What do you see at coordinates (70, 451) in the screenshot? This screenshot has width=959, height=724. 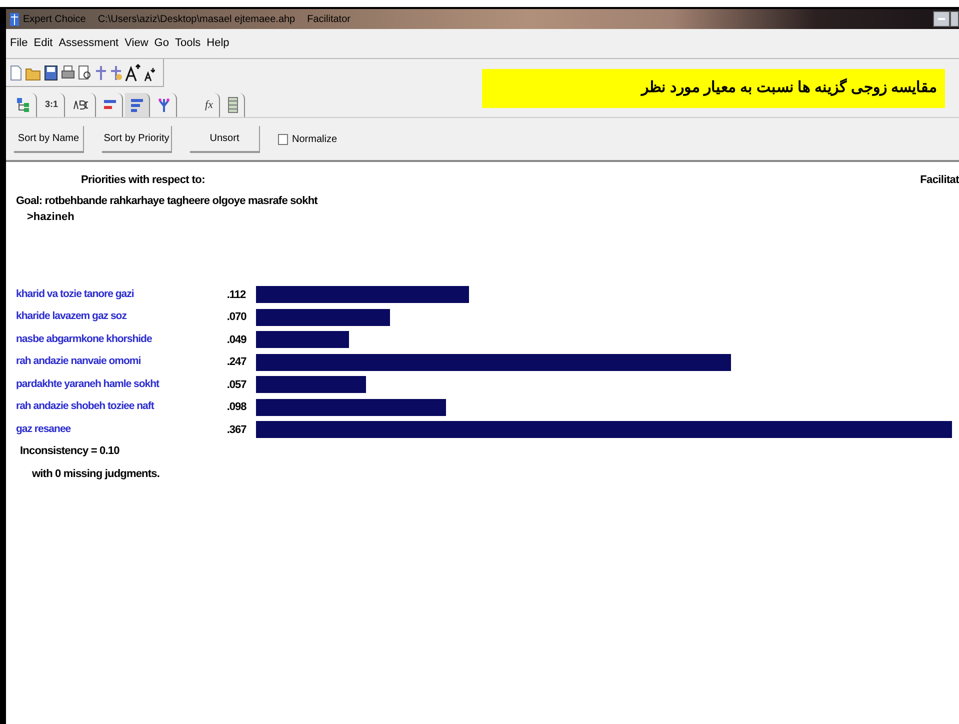 I see `inconsistency-text: Inconsistency = 0.10` at bounding box center [70, 451].